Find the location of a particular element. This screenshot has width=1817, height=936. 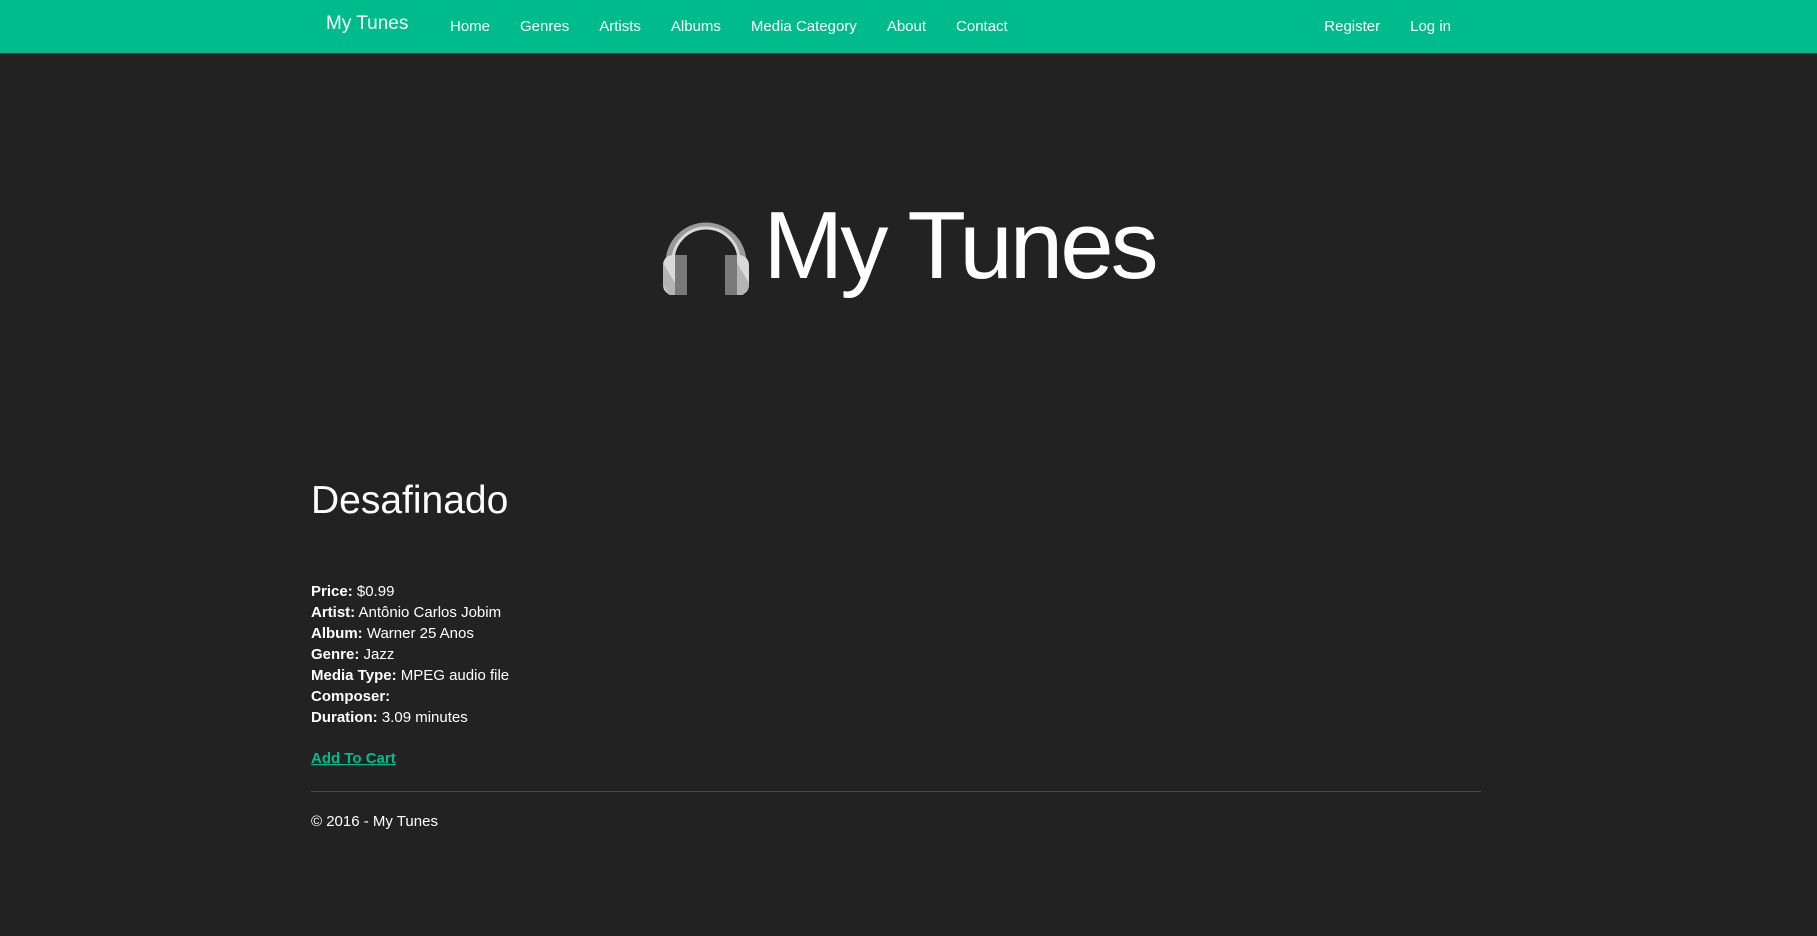

price-row: Price: $0.99 is located at coordinates (410, 591).